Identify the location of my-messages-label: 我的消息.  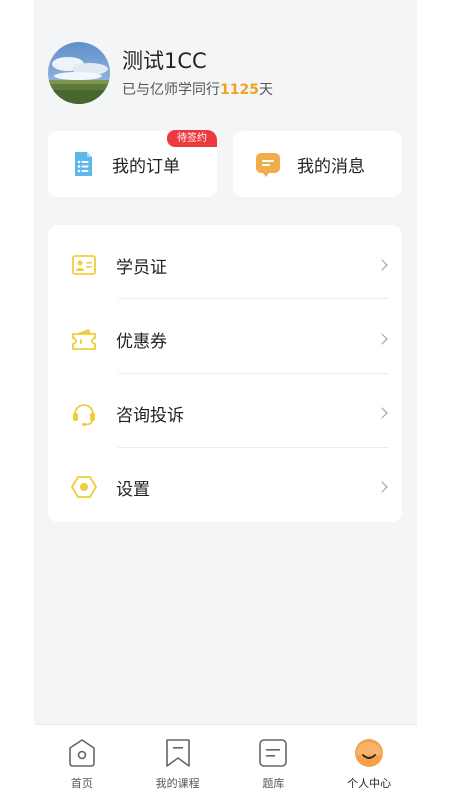
(331, 166).